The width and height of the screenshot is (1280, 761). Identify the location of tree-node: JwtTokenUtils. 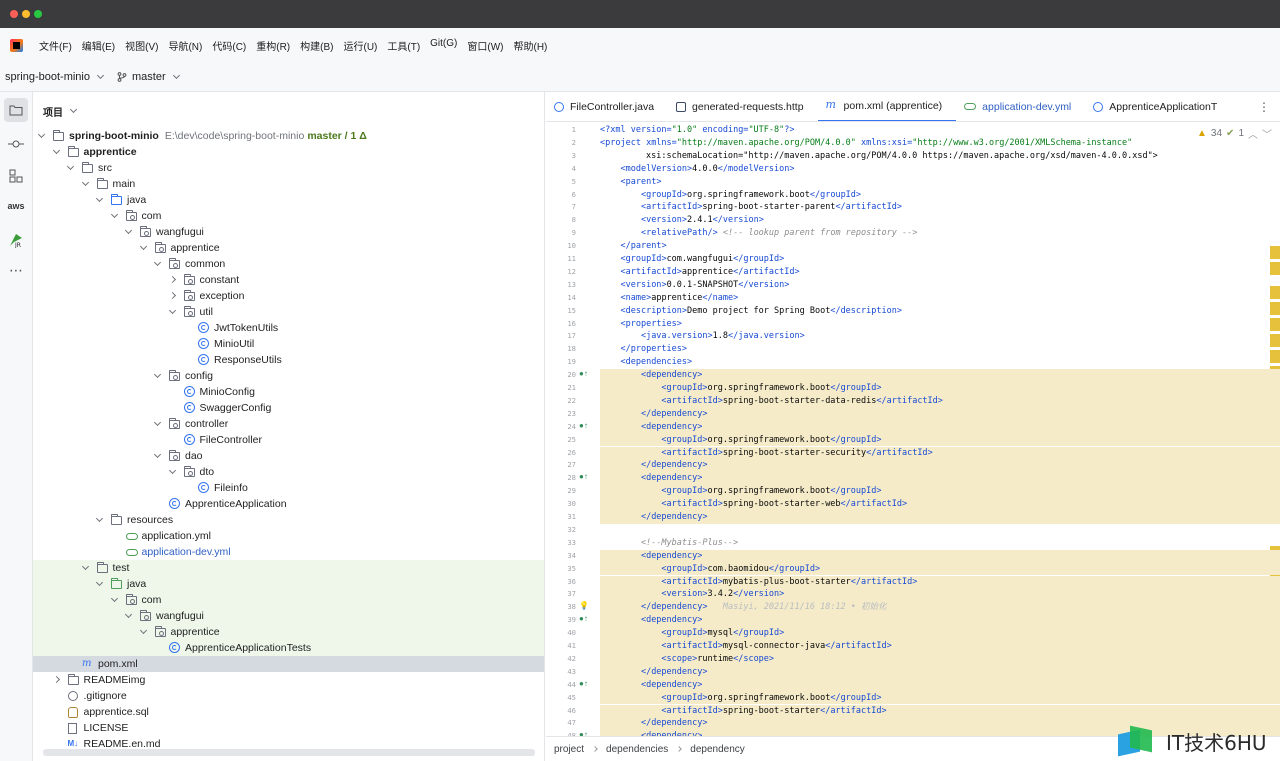
(288, 328).